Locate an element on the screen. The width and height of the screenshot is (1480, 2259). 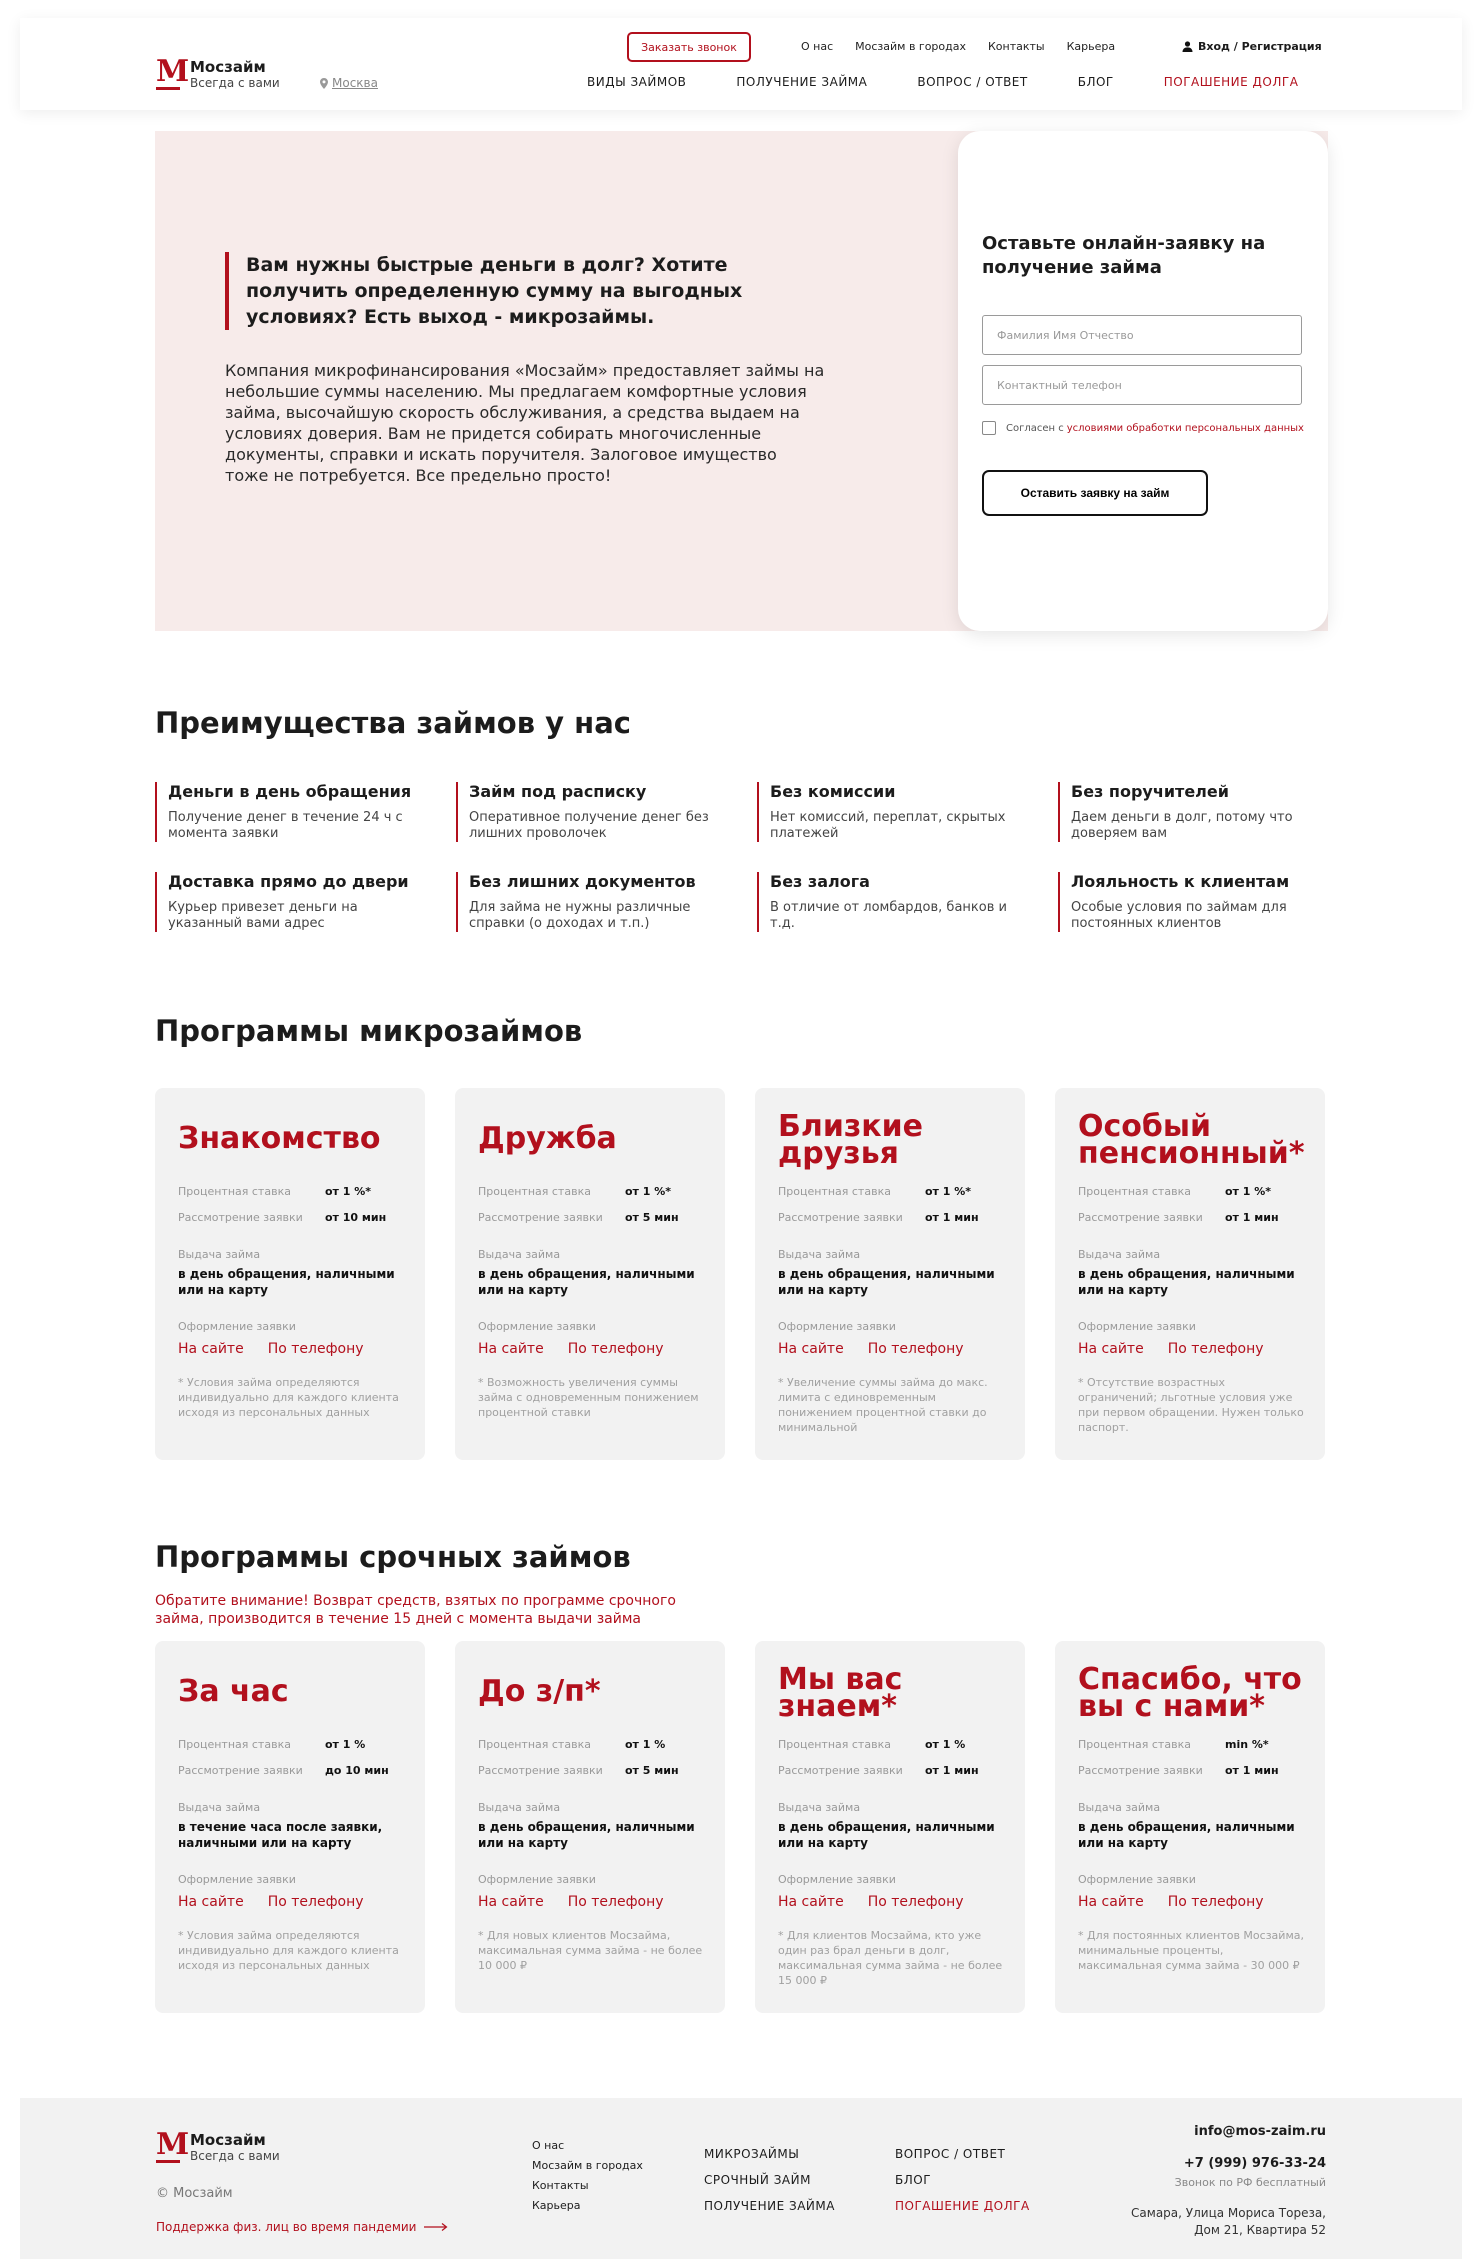
logo: М Мосзайм Всегда с вами is located at coordinates (218, 74).